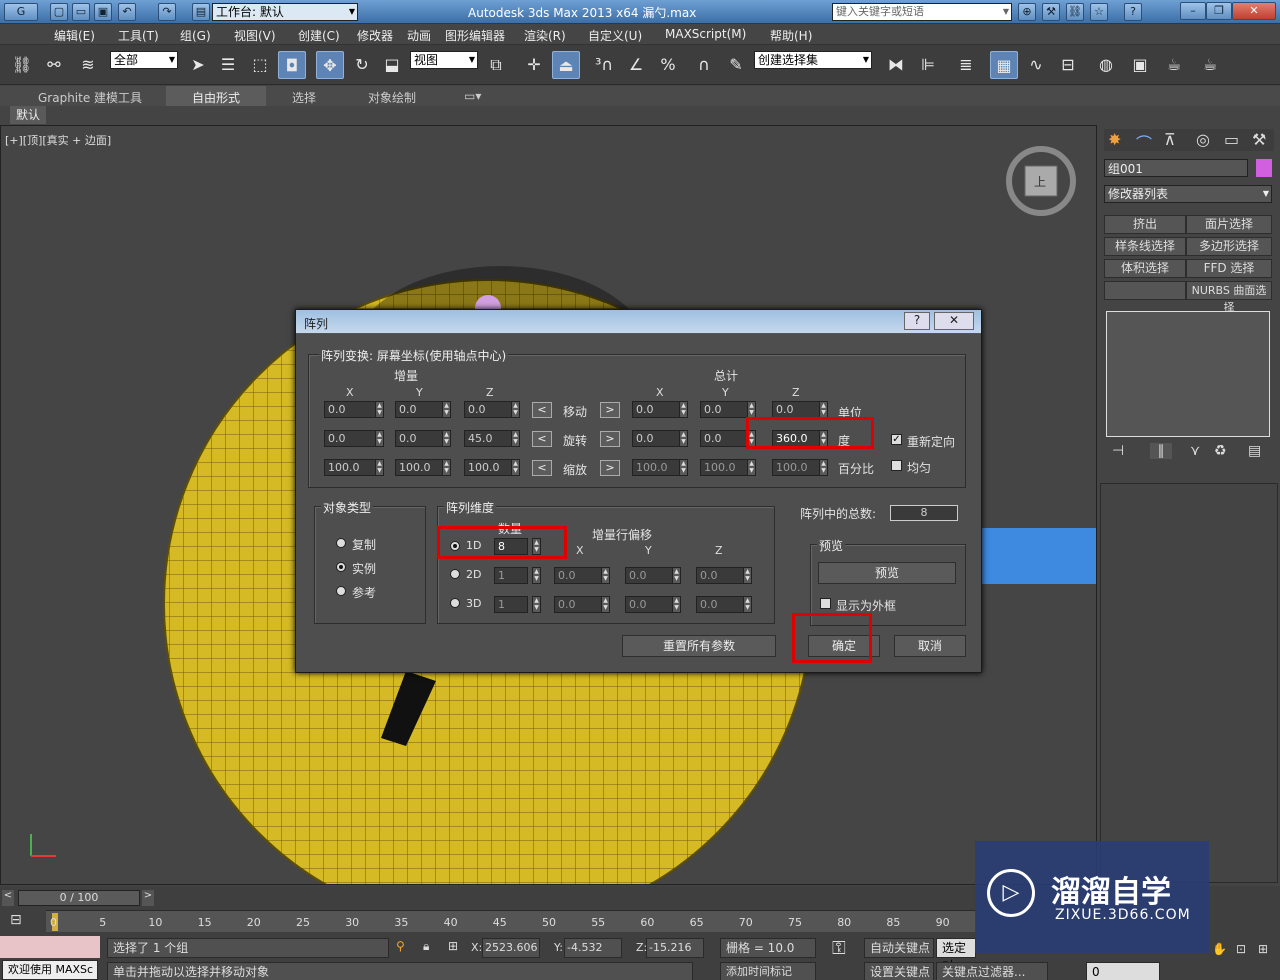 The image size is (1280, 980). I want to click on menu-tools: 工具(T), so click(138, 35).